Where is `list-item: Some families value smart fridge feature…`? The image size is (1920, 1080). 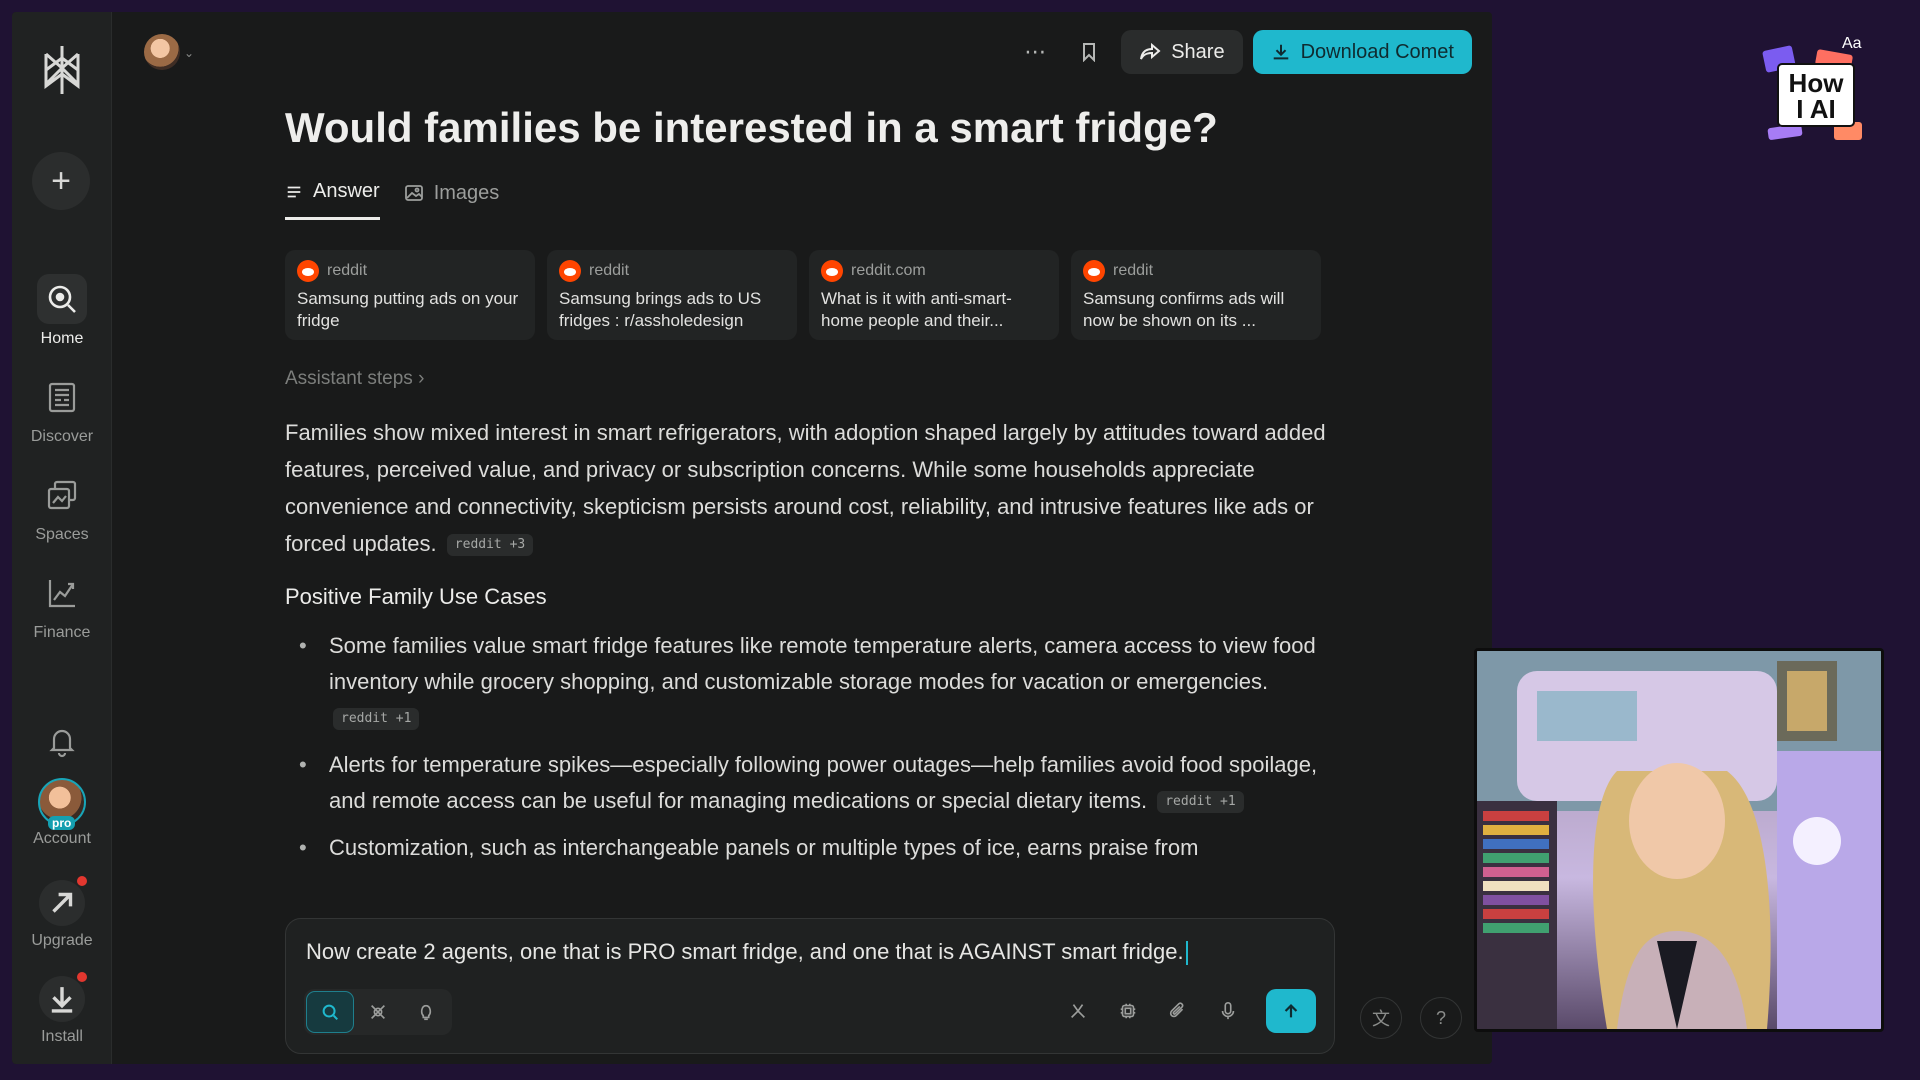
list-item: Some families value smart fridge feature… is located at coordinates (810, 682).